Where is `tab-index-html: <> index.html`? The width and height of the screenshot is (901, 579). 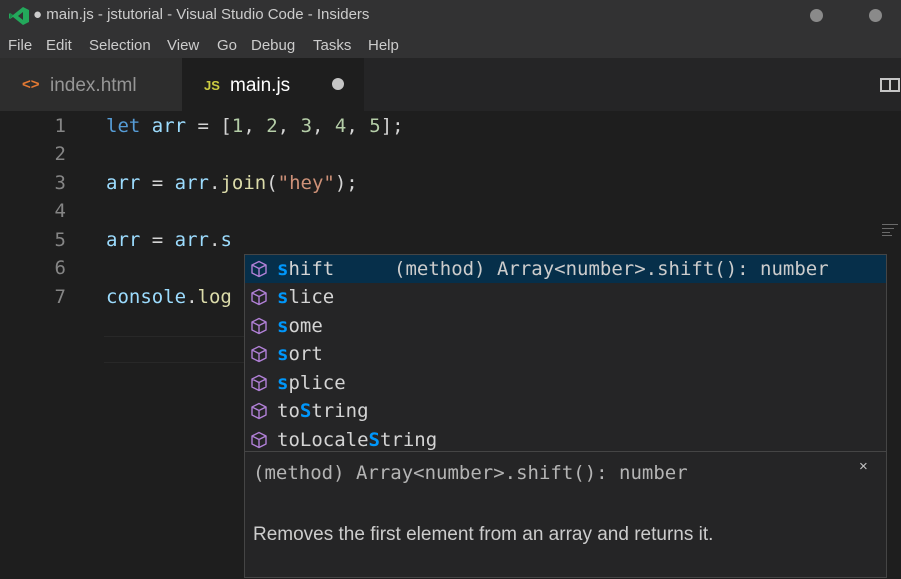
tab-index-html: <> index.html is located at coordinates (91, 84).